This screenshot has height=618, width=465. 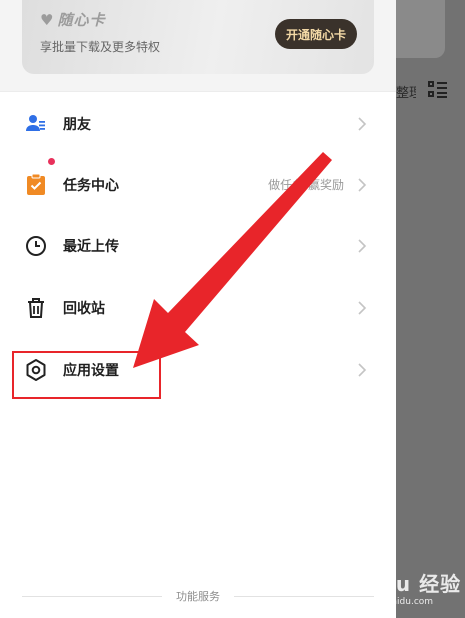 I want to click on activate-vip-button: 开通随心卡, so click(x=316, y=34).